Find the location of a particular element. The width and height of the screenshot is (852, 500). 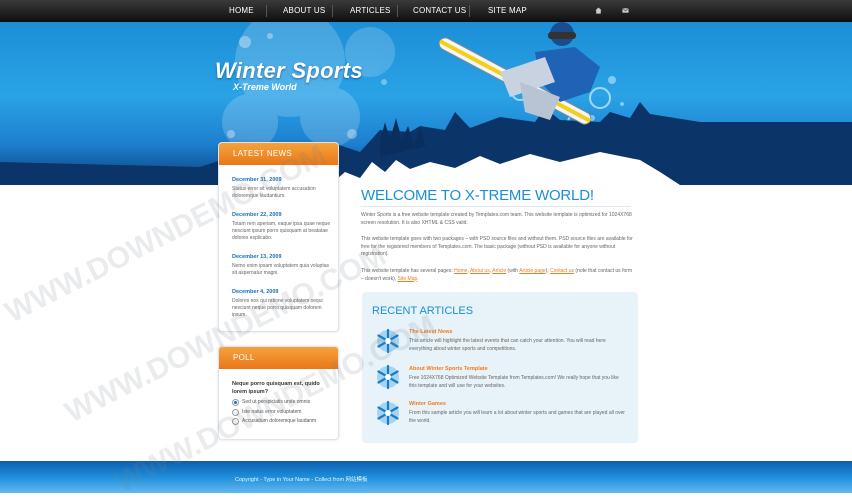

snowboarder-illustration is located at coordinates (519, 73).